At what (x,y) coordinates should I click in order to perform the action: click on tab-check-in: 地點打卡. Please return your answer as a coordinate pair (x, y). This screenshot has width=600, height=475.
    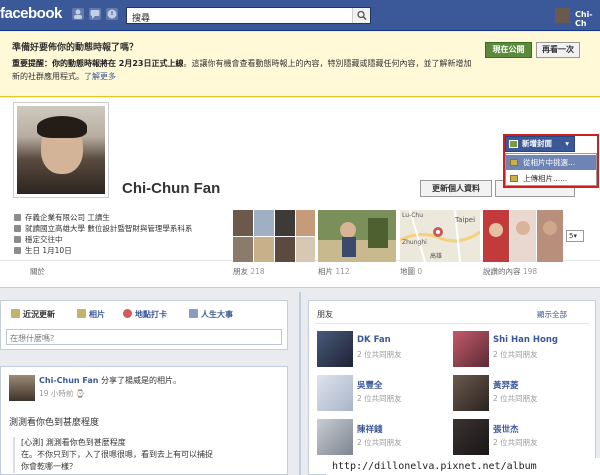
    Looking at the image, I should click on (145, 314).